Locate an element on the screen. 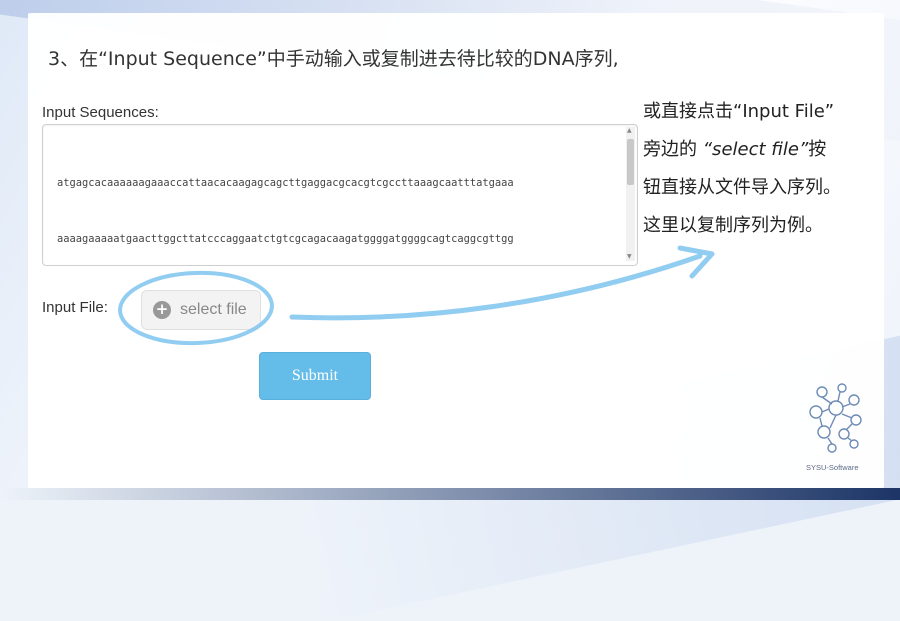 The width and height of the screenshot is (900, 621). pointer-arrow is located at coordinates (496, 287).